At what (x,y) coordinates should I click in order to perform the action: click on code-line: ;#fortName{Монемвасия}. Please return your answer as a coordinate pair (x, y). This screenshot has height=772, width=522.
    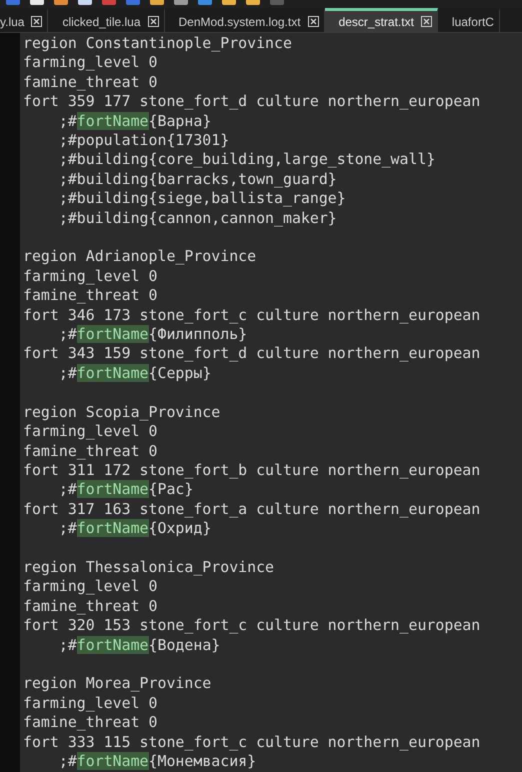
    Looking at the image, I should click on (158, 762).